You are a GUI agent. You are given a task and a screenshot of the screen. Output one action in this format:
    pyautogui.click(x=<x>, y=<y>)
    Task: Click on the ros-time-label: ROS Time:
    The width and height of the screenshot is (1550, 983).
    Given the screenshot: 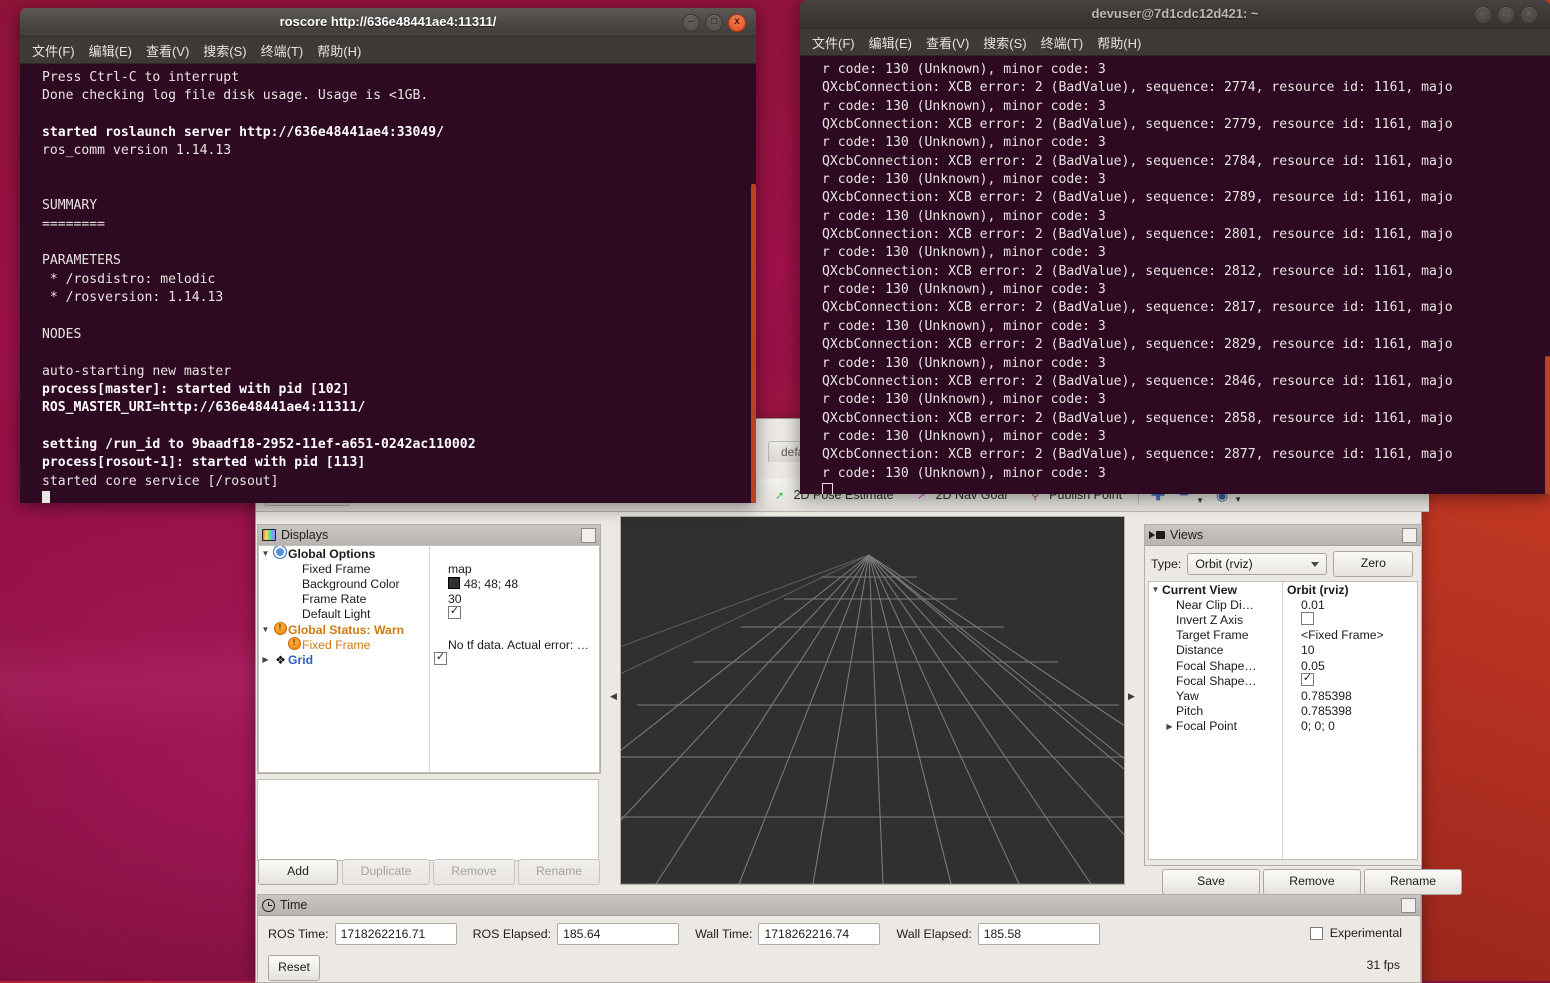 What is the action you would take?
    pyautogui.click(x=298, y=934)
    